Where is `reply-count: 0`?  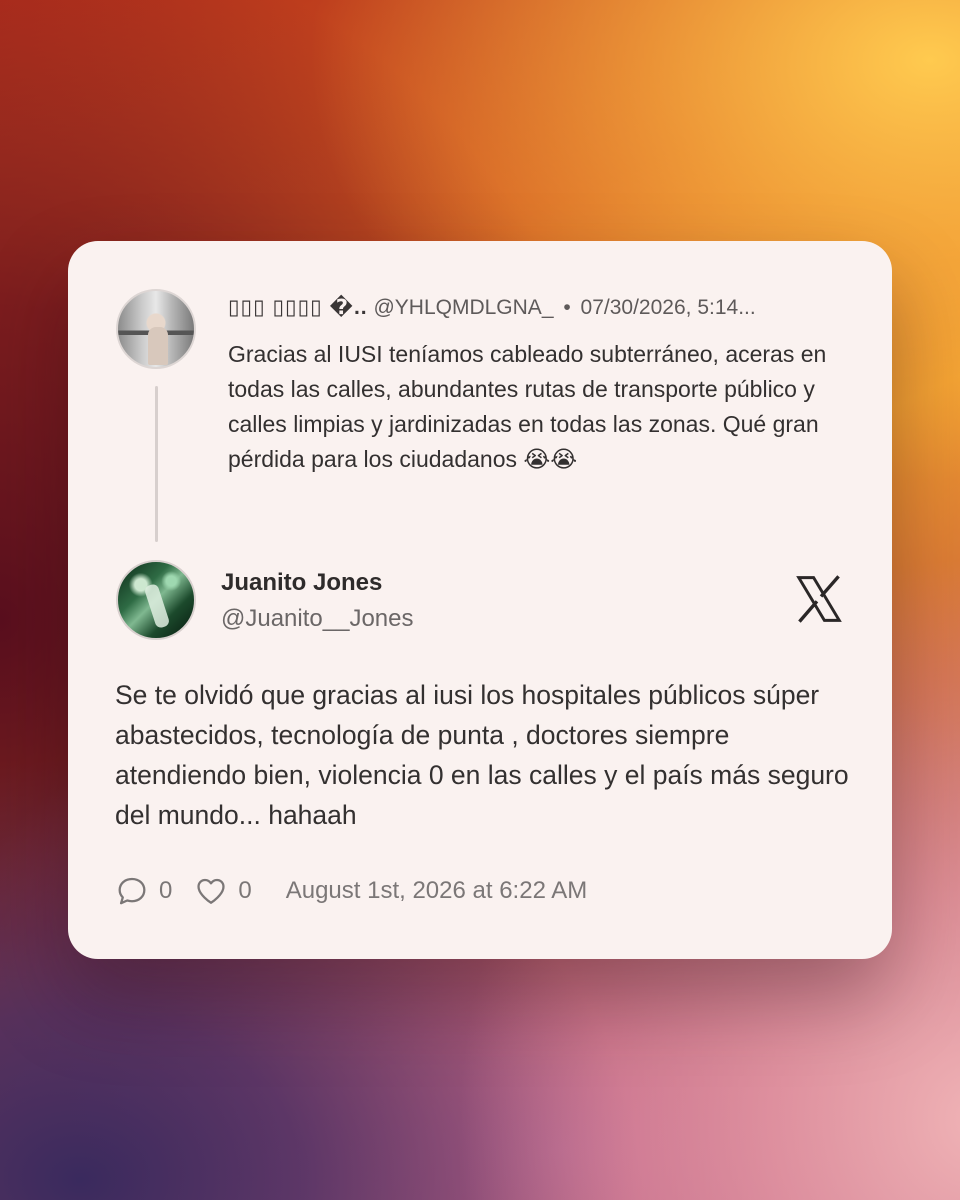 reply-count: 0 is located at coordinates (166, 890).